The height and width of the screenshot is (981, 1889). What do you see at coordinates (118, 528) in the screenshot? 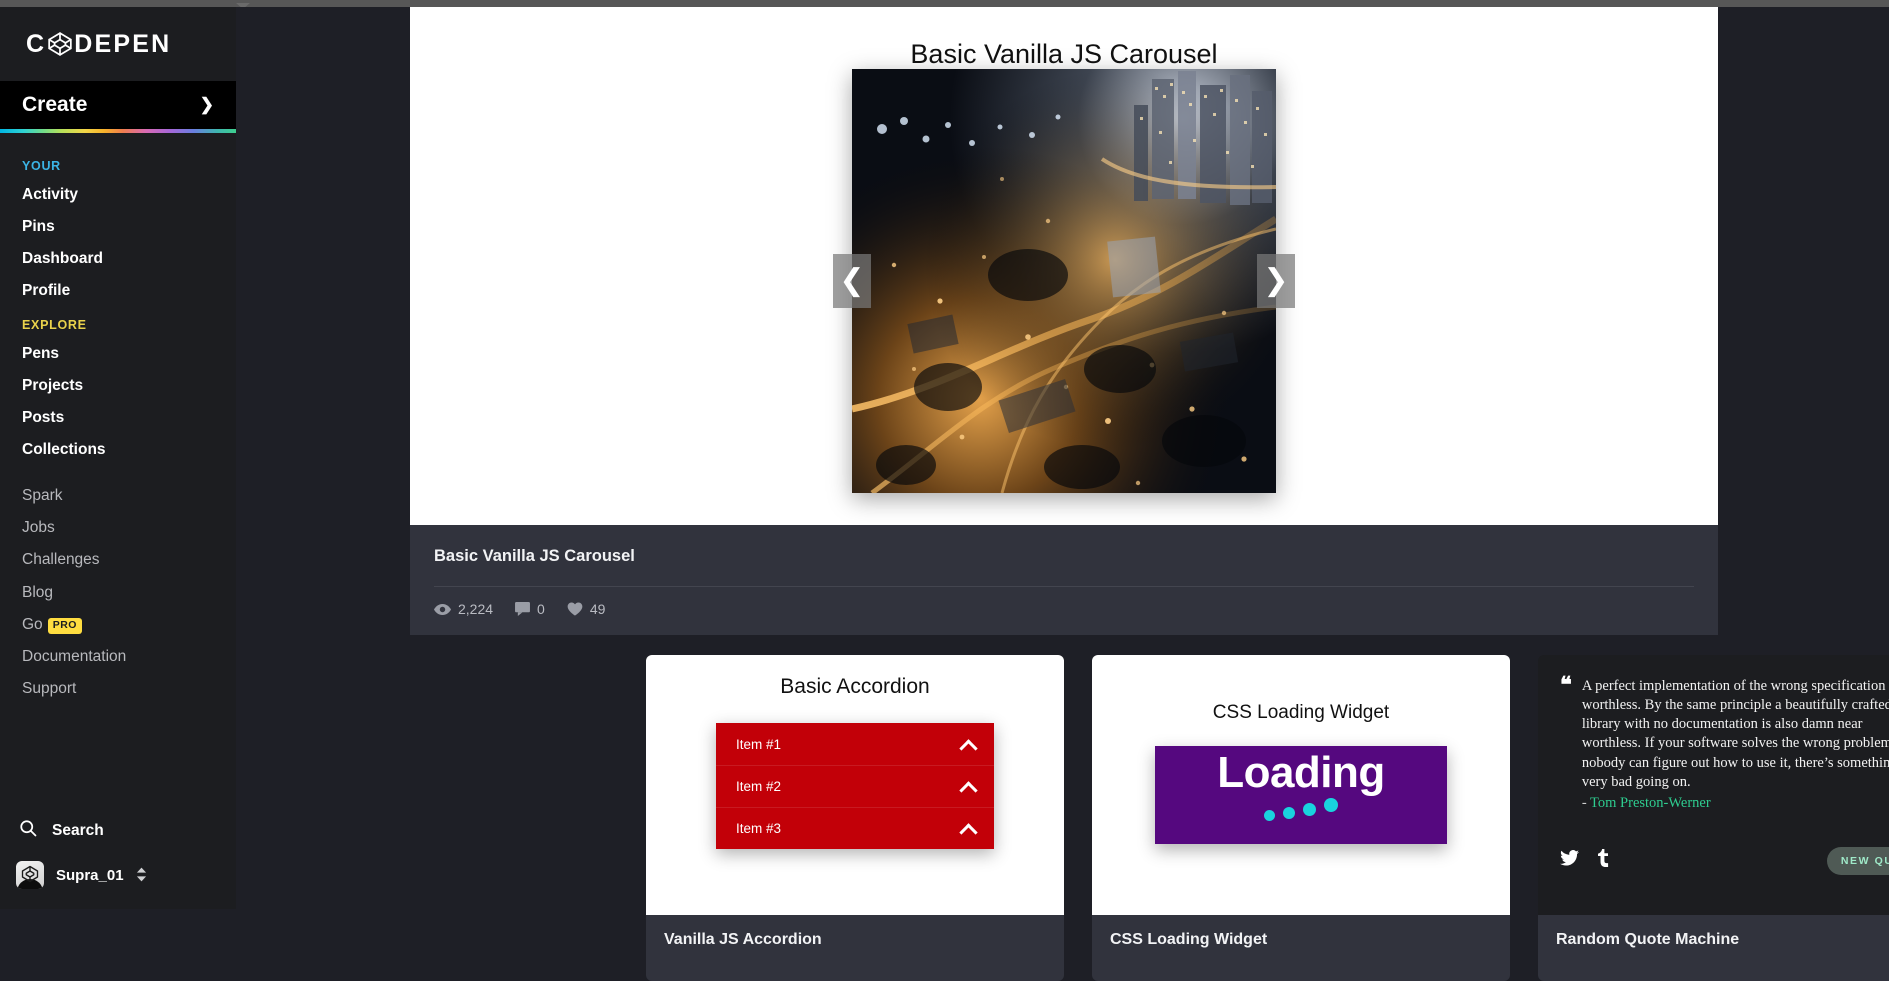
I see `sidebar-item-jobs: Jobs` at bounding box center [118, 528].